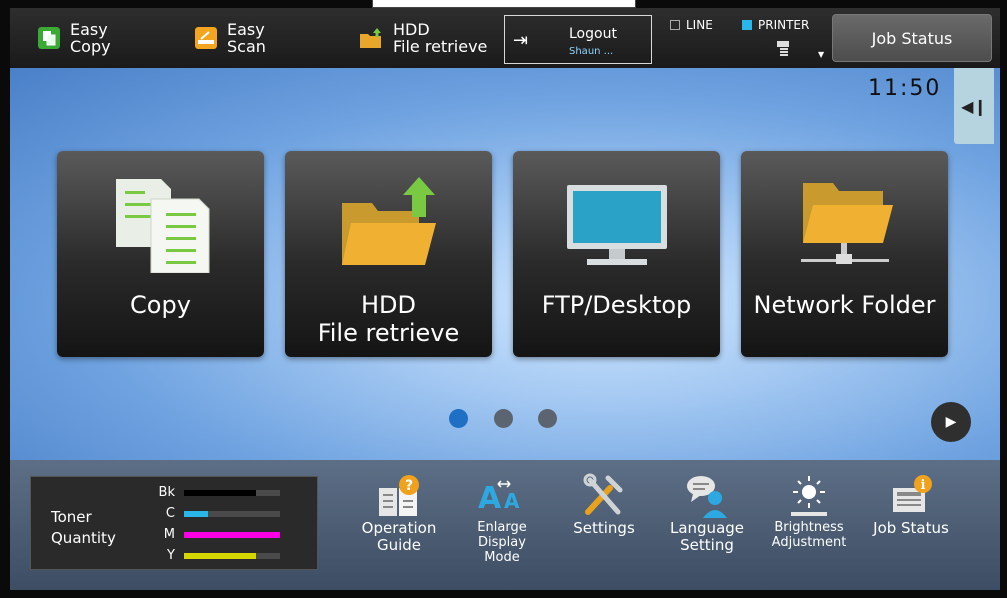 This screenshot has height=598, width=1007. I want to click on hdd-folder-icon, so click(370, 38).